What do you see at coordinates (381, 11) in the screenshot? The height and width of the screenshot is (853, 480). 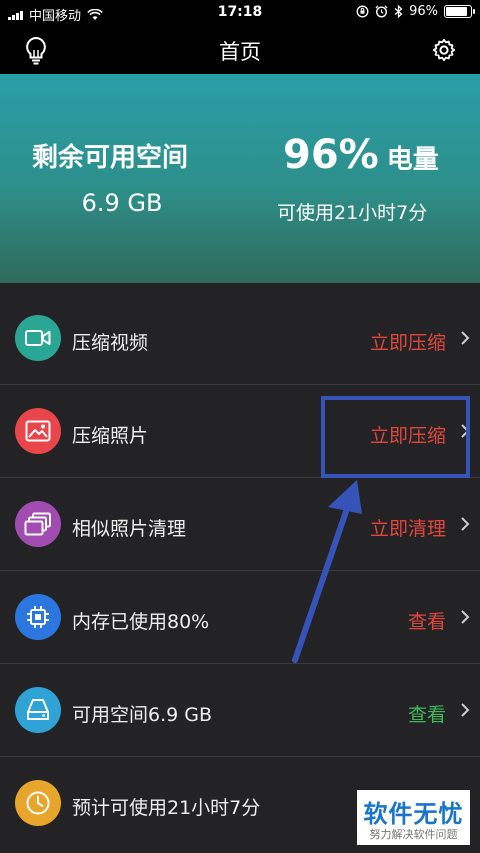 I see `alarm-icon` at bounding box center [381, 11].